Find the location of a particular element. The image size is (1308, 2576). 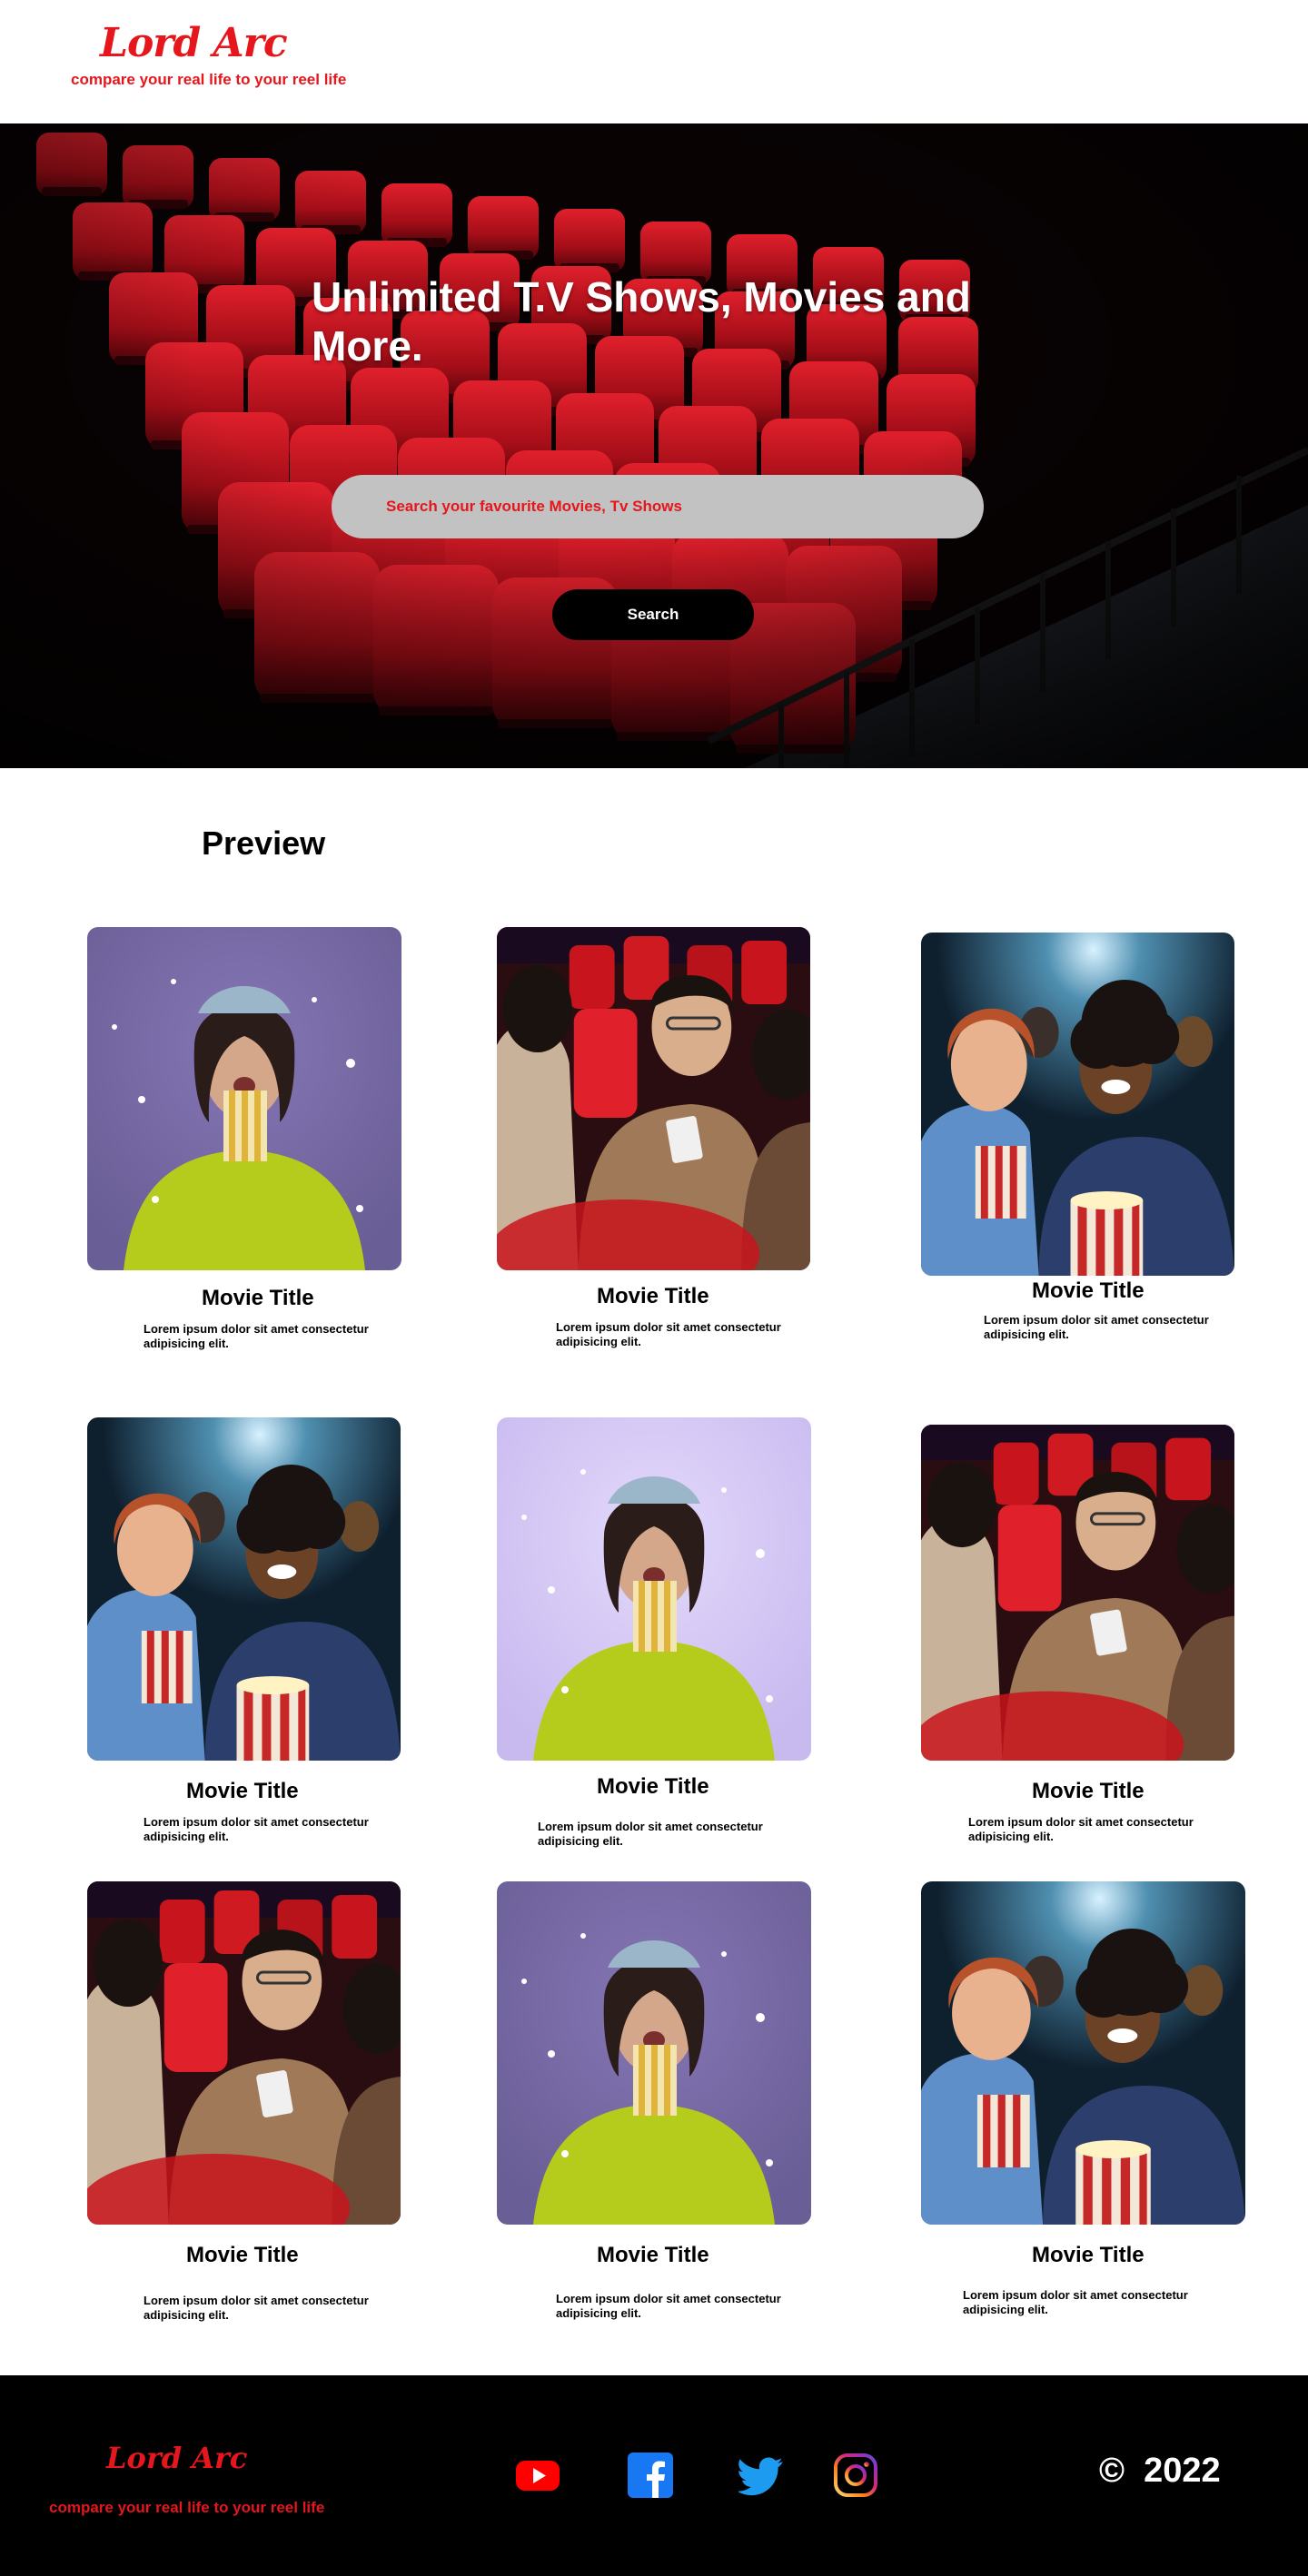

footer-tagline: compare your real life to your reel life is located at coordinates (187, 2507).